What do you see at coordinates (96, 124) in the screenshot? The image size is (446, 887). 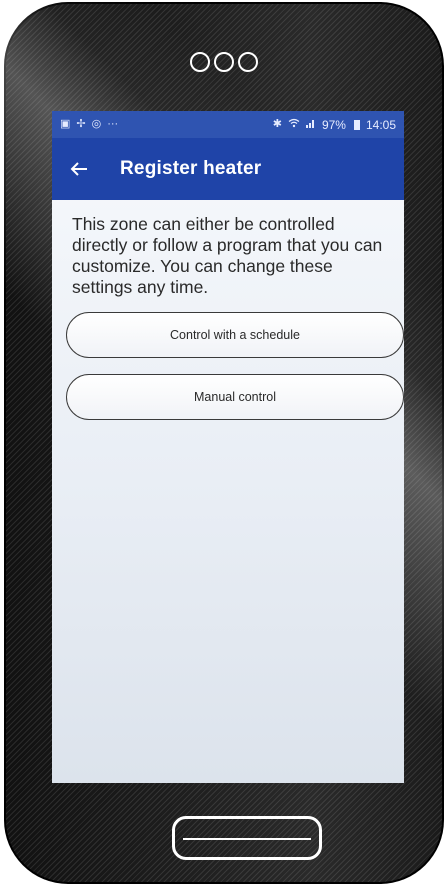 I see `notification-icon: ◎` at bounding box center [96, 124].